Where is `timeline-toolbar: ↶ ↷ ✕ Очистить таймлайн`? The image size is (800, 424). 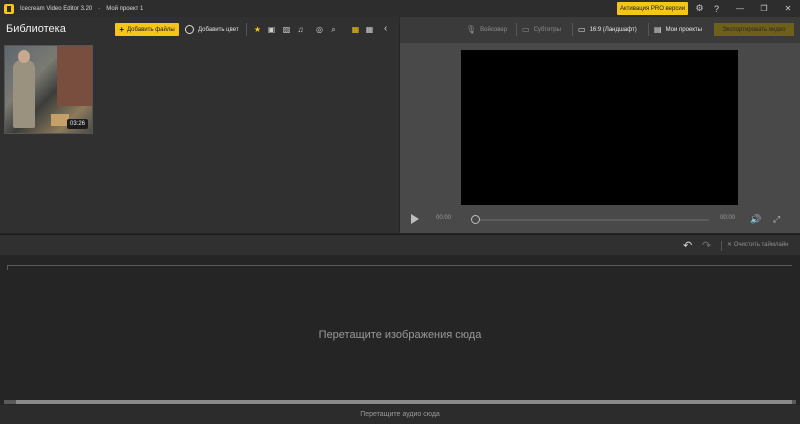
timeline-toolbar: ↶ ↷ ✕ Очистить таймлайн is located at coordinates (400, 244).